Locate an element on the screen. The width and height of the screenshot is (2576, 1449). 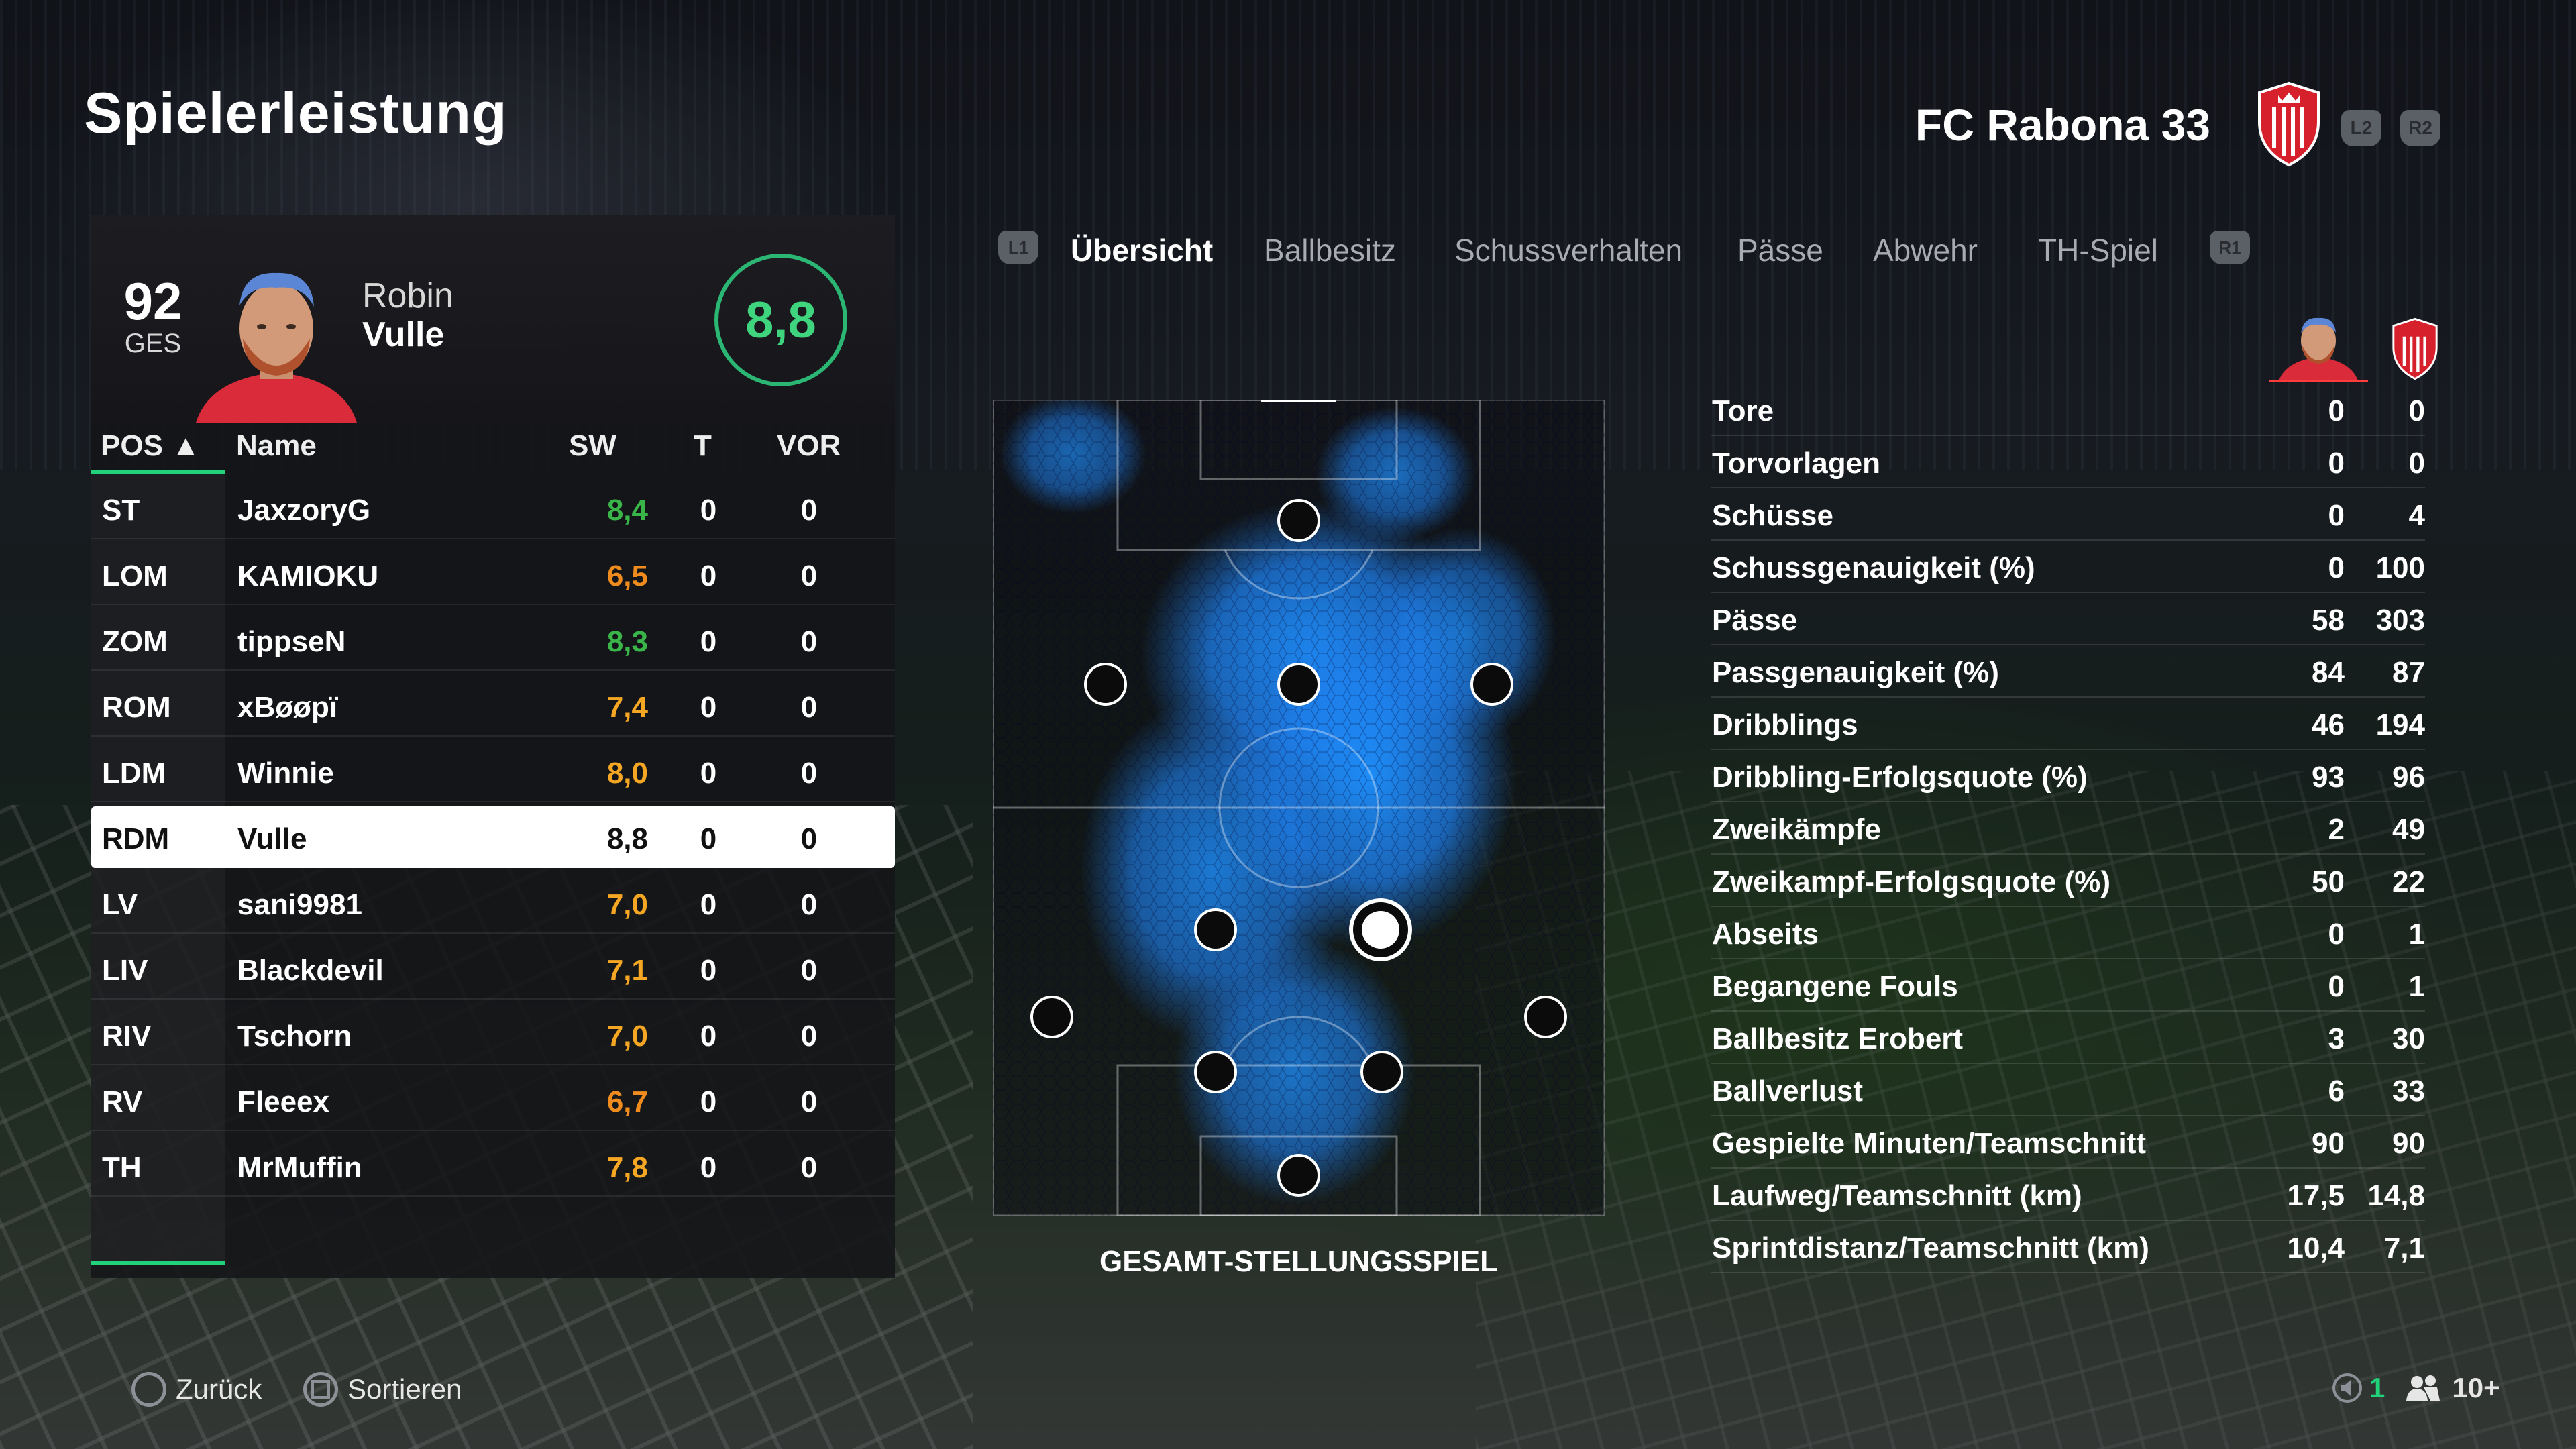
stat-row: Laufweg/Teamschnitt (km) 17,5 14,8 is located at coordinates (2068, 1195).